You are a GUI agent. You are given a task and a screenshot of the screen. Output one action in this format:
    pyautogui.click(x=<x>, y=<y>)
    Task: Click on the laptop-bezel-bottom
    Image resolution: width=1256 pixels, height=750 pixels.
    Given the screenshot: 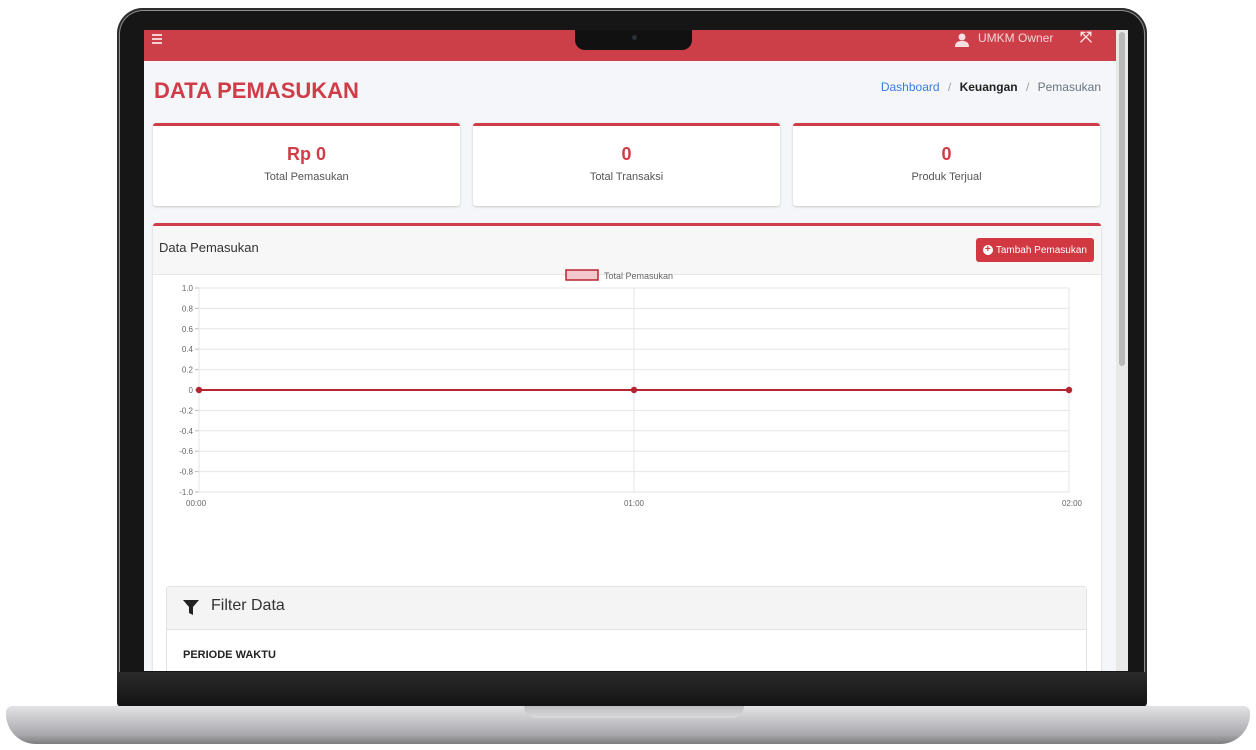 What is the action you would take?
    pyautogui.click(x=632, y=690)
    